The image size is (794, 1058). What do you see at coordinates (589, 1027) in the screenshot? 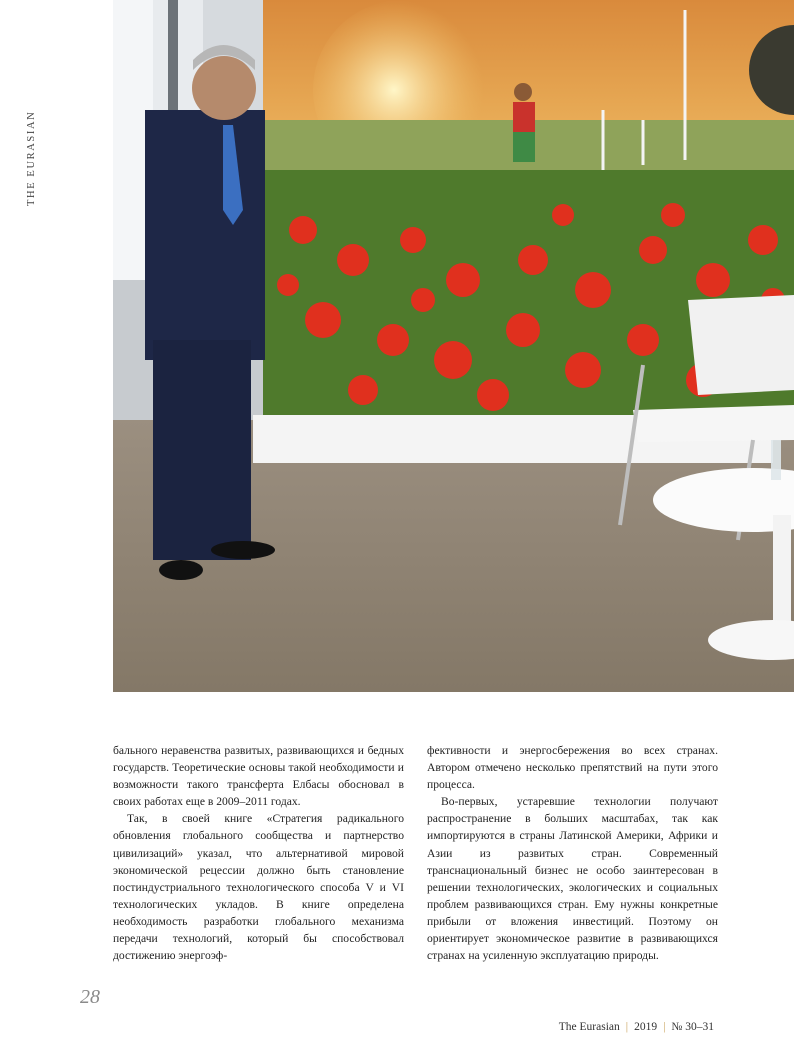
I see `footer-magazine-name: The Eurasian` at bounding box center [589, 1027].